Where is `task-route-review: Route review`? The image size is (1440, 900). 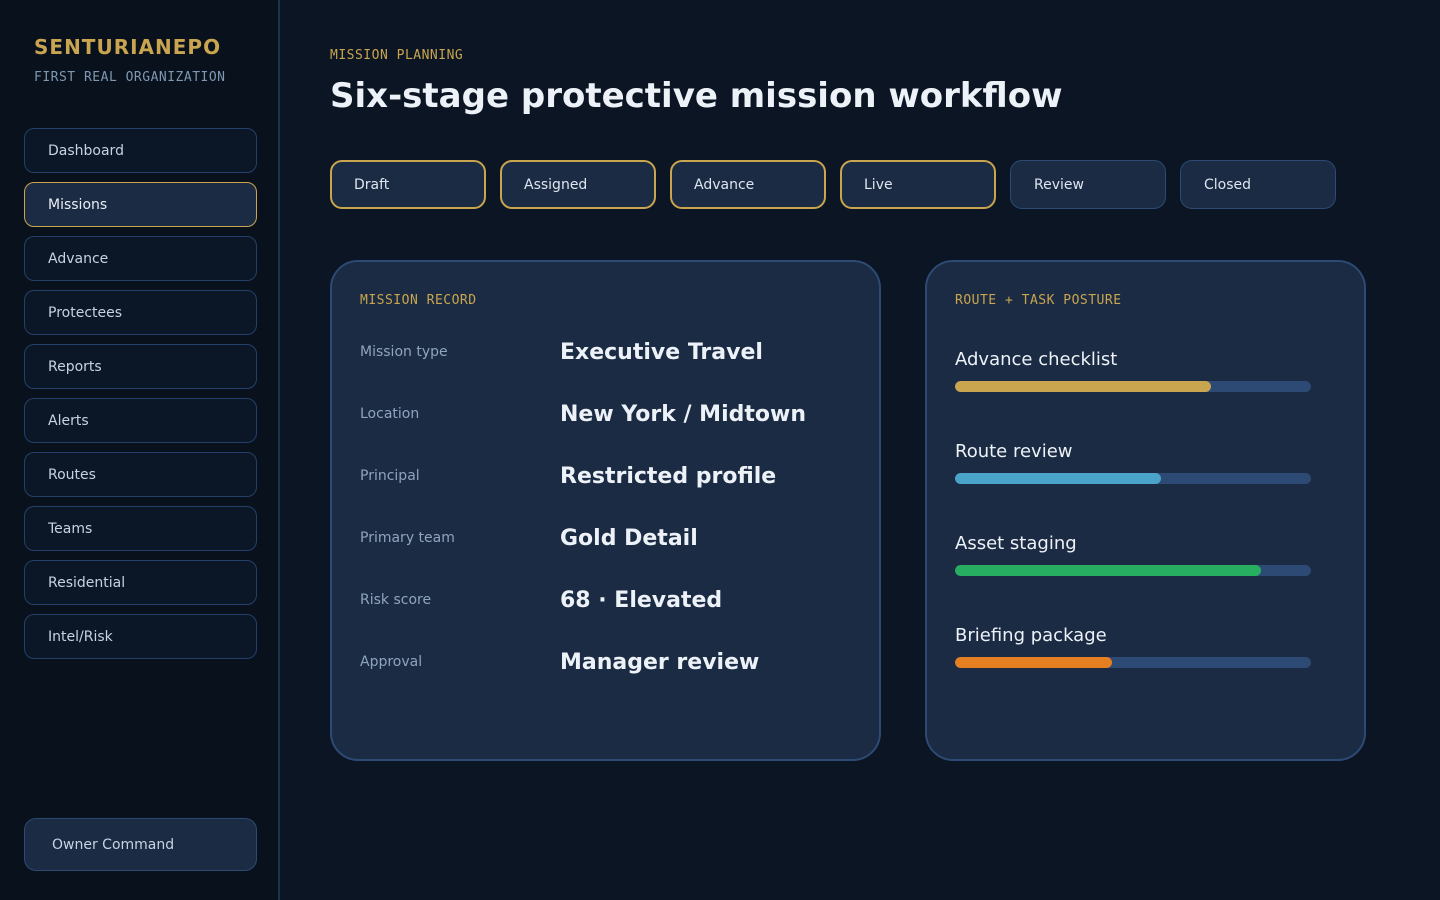
task-route-review: Route review is located at coordinates (1133, 462).